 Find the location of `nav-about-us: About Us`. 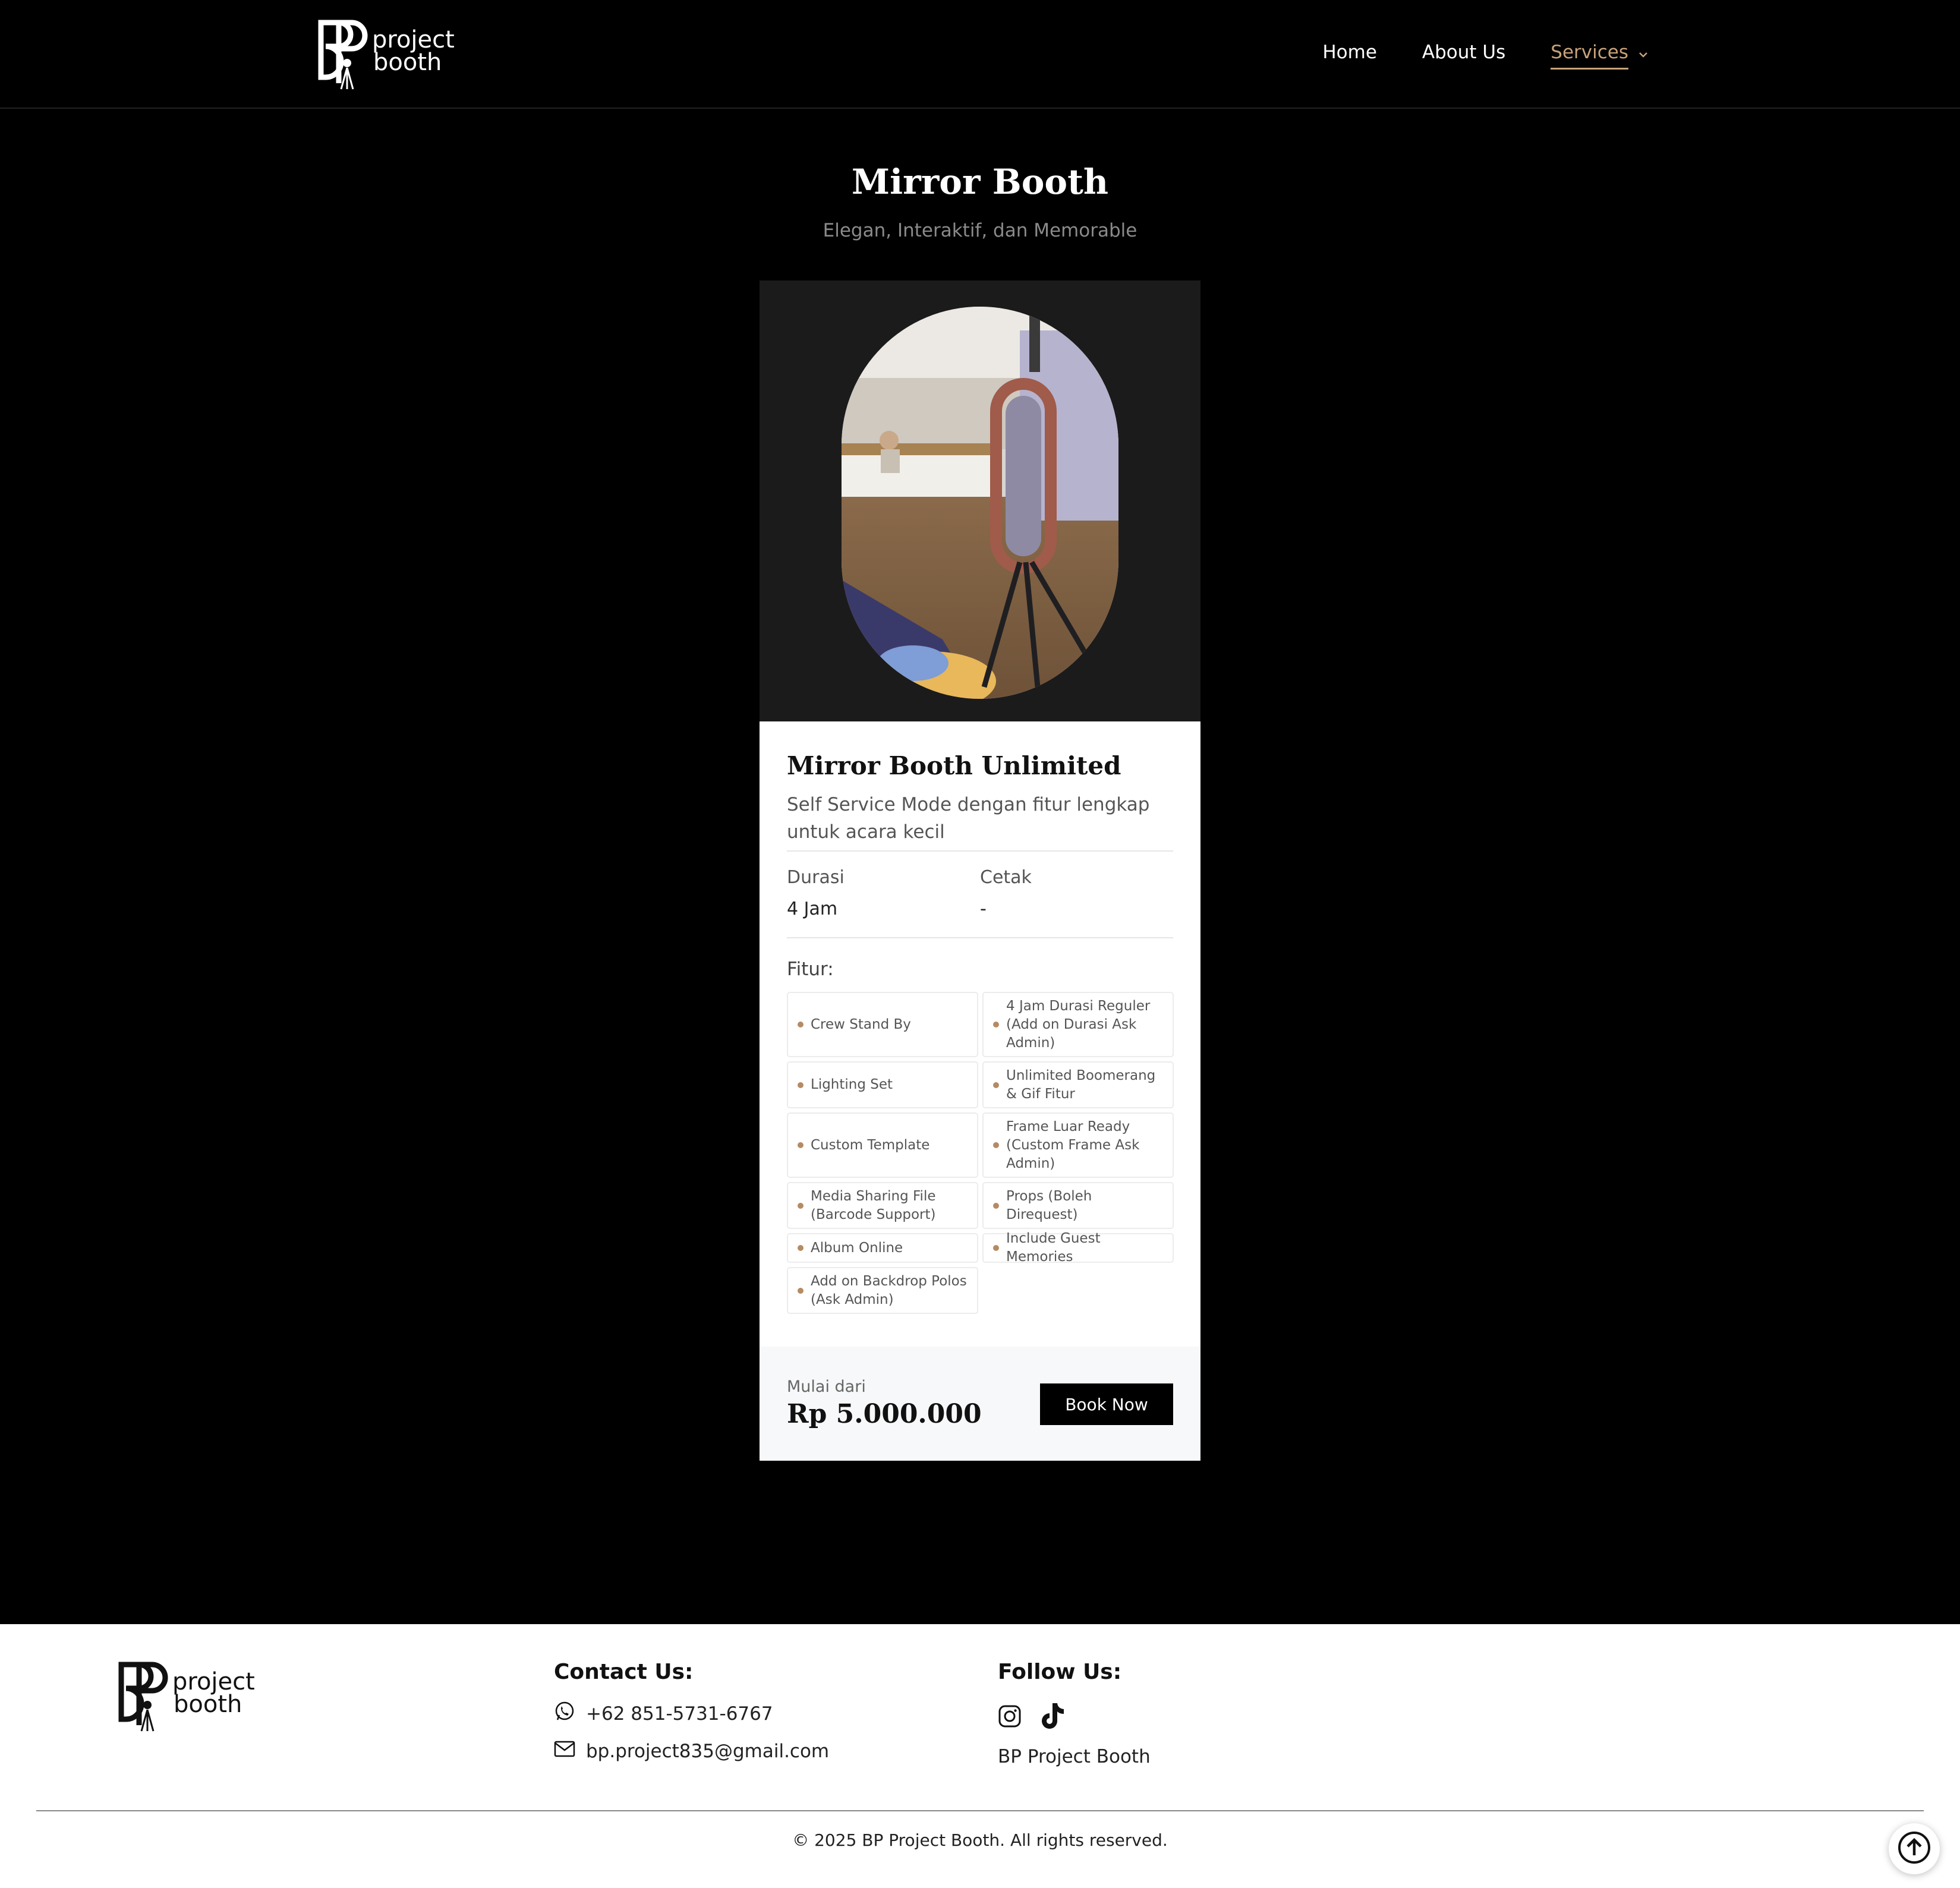

nav-about-us: About Us is located at coordinates (1464, 52).